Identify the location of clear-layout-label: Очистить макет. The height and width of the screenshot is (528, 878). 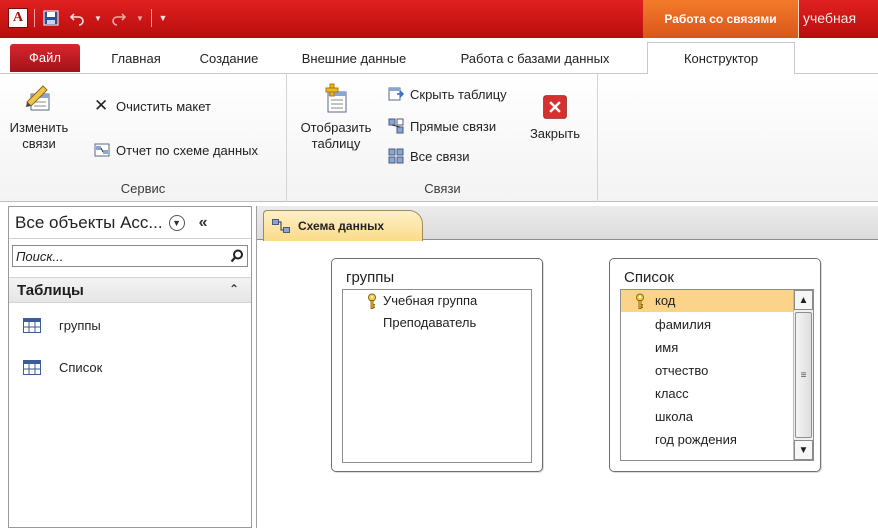
(163, 106).